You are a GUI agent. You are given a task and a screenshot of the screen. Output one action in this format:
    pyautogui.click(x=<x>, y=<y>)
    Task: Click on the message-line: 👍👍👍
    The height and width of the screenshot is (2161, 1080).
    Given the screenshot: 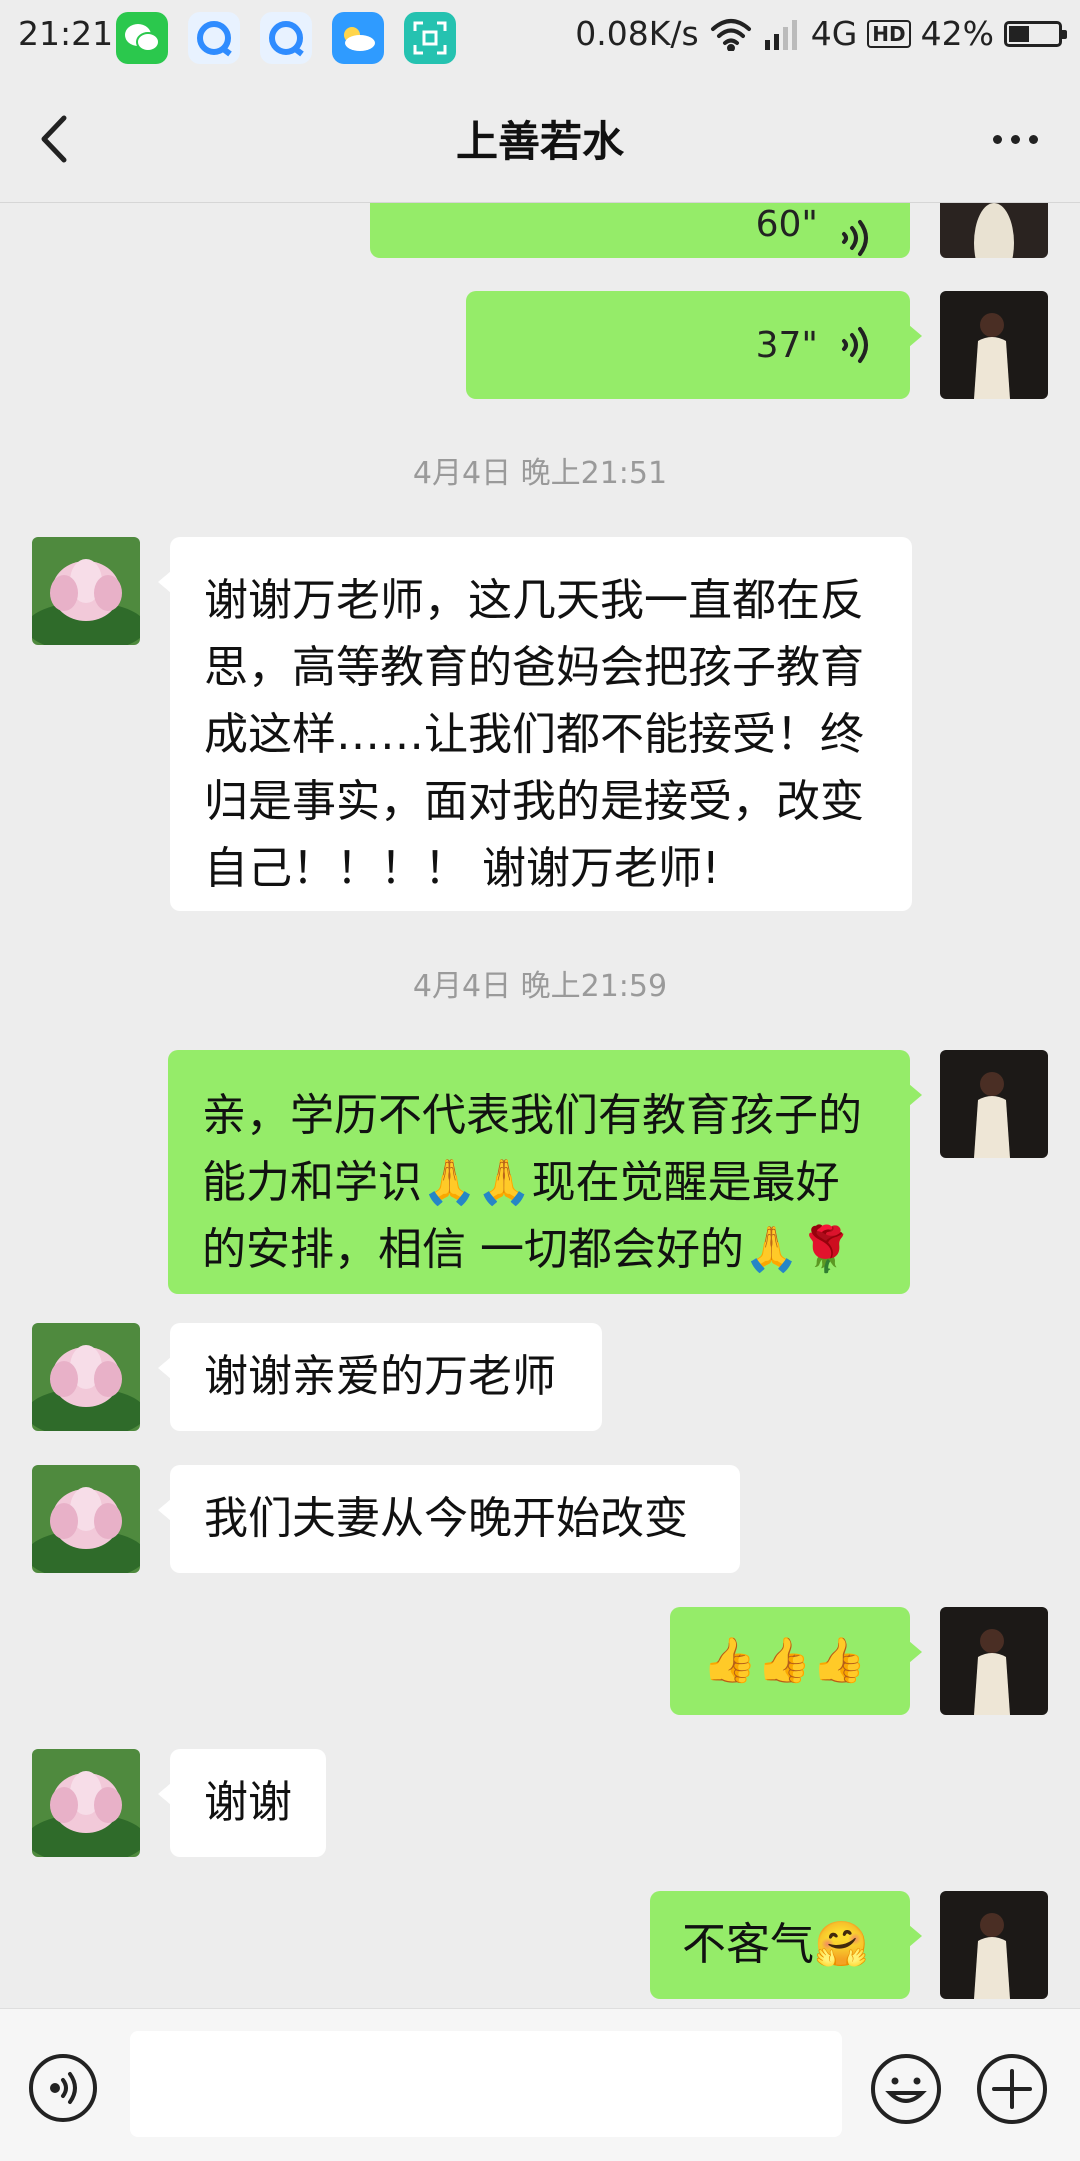 What is the action you would take?
    pyautogui.click(x=784, y=1660)
    